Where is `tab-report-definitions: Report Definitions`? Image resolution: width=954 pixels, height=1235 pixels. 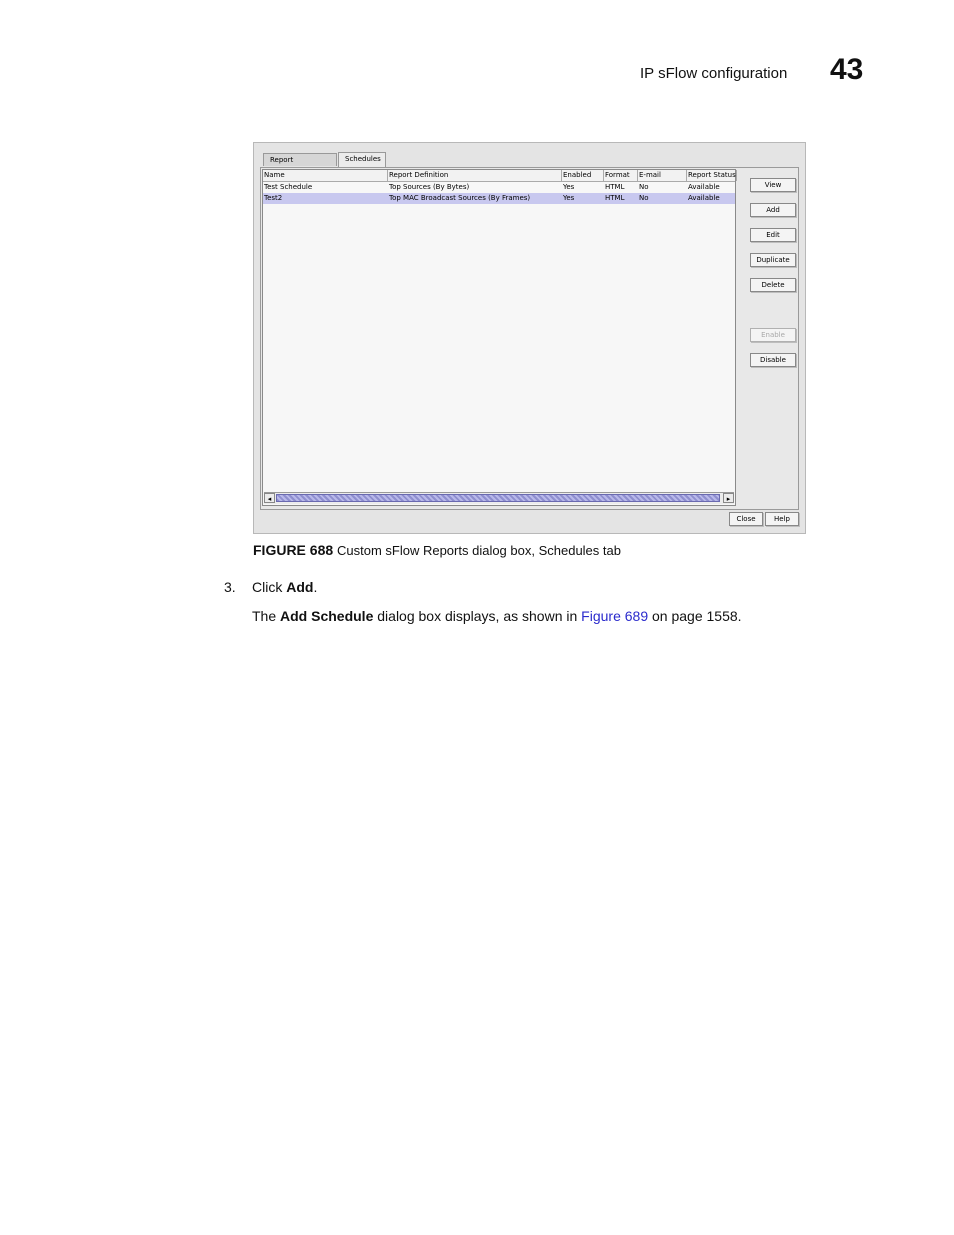 tab-report-definitions: Report Definitions is located at coordinates (300, 165).